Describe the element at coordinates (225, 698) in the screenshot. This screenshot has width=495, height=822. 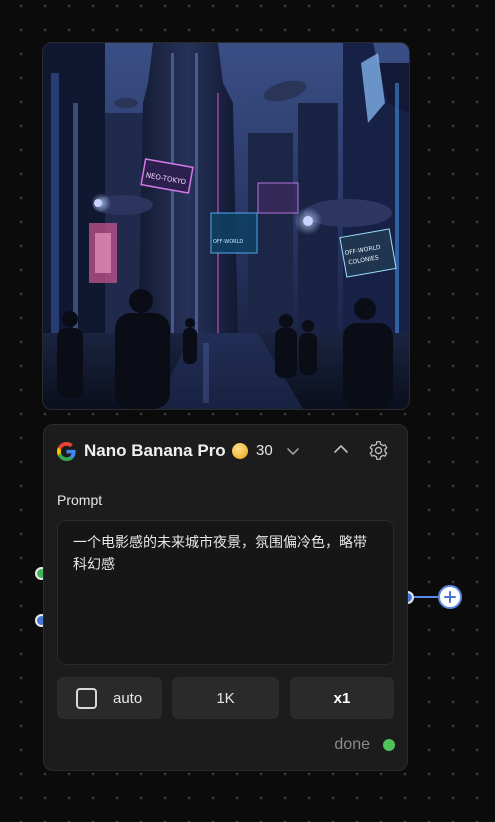
I see `resolution-button: 1K` at that location.